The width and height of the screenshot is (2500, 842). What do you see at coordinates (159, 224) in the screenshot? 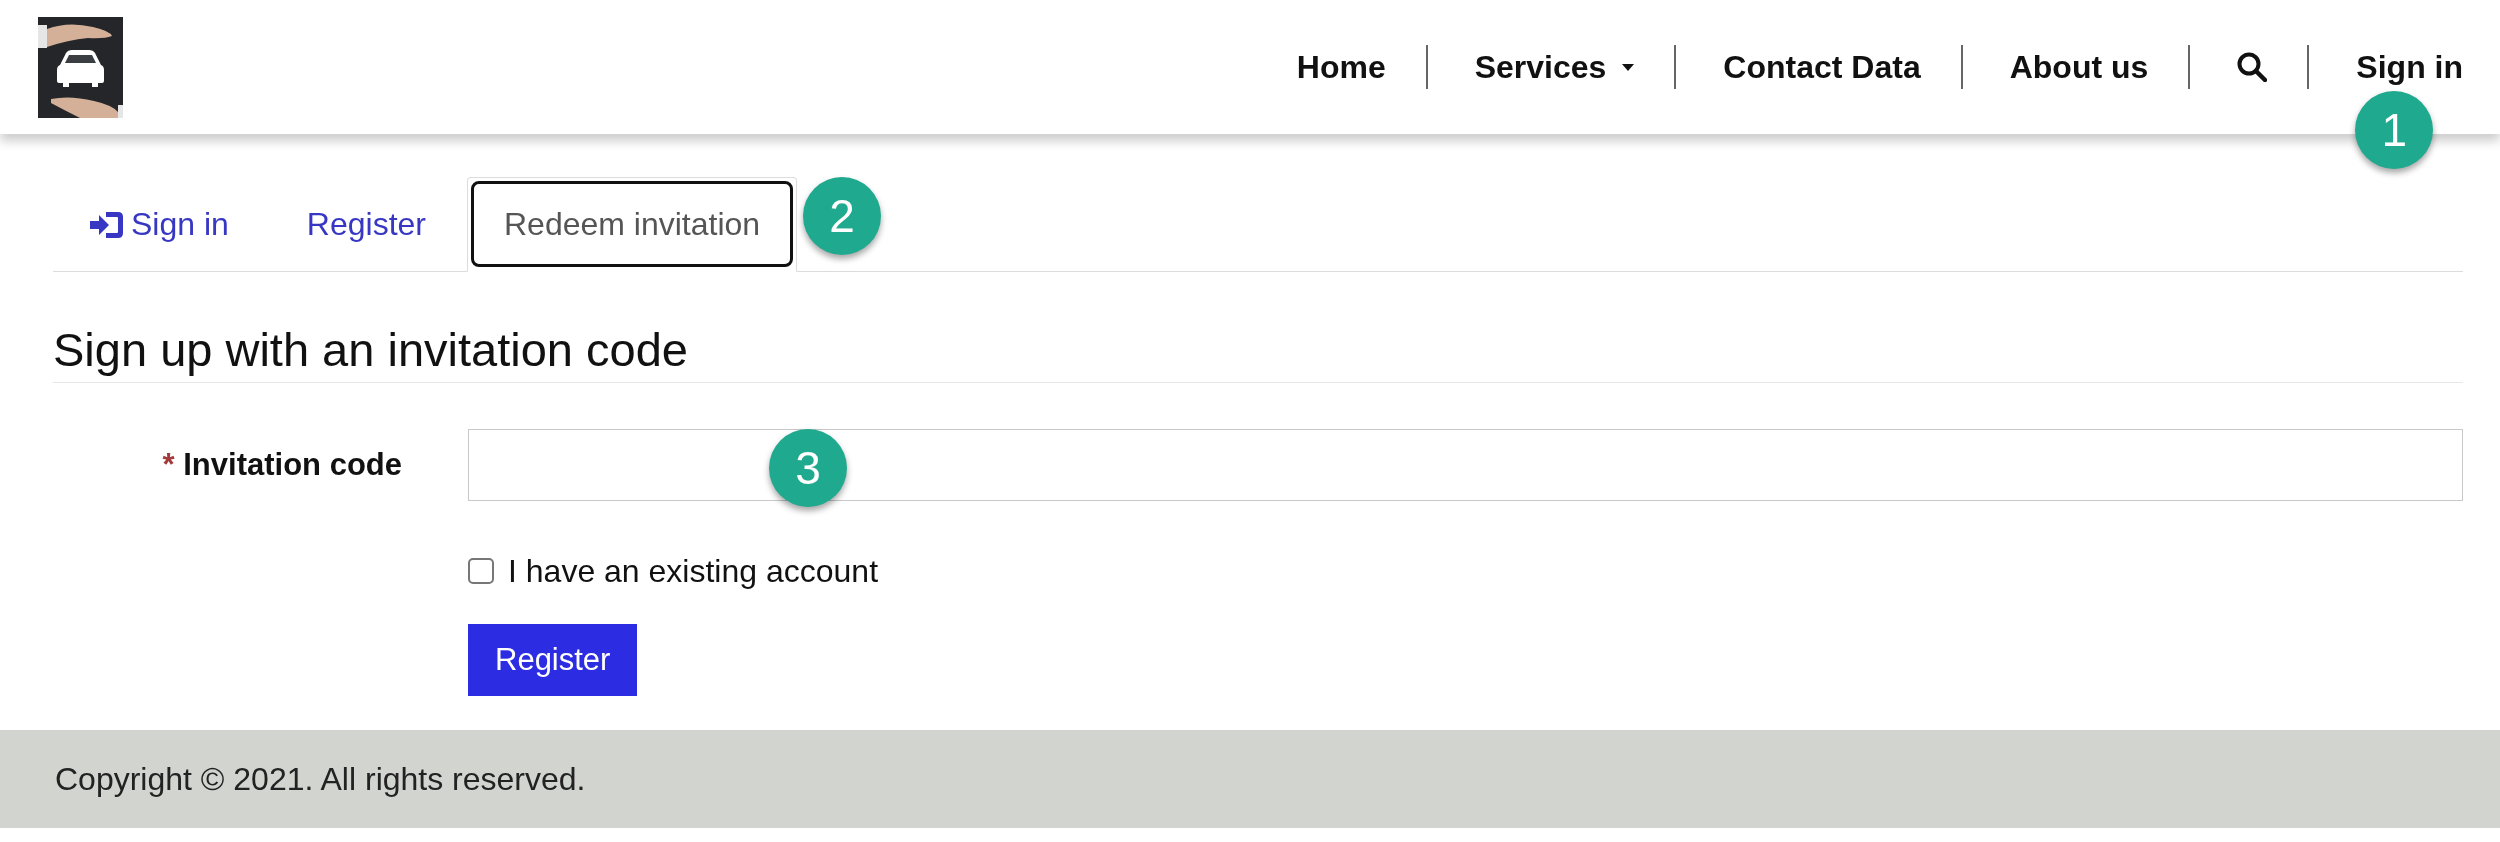
I see `tab: Sign in` at bounding box center [159, 224].